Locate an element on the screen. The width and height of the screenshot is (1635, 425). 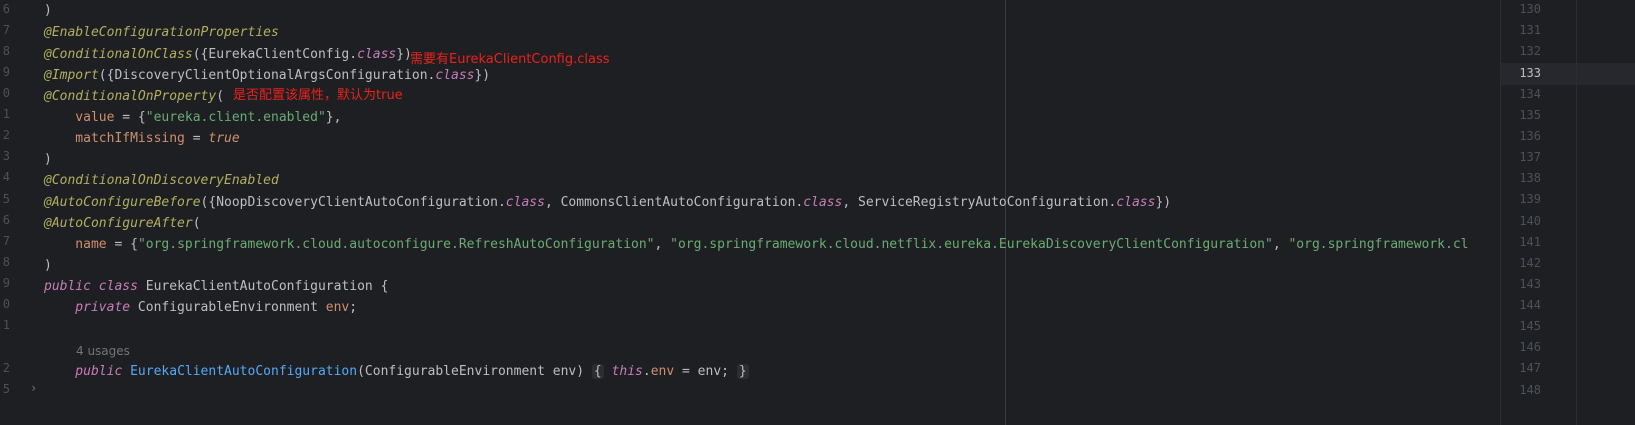
line-number: 142 is located at coordinates (1530, 263).